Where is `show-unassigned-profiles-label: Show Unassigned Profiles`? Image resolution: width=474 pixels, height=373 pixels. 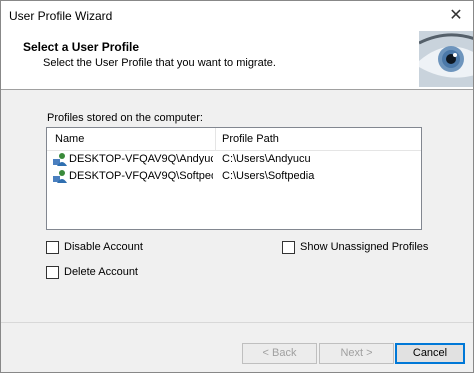
show-unassigned-profiles-label: Show Unassigned Profiles is located at coordinates (364, 247).